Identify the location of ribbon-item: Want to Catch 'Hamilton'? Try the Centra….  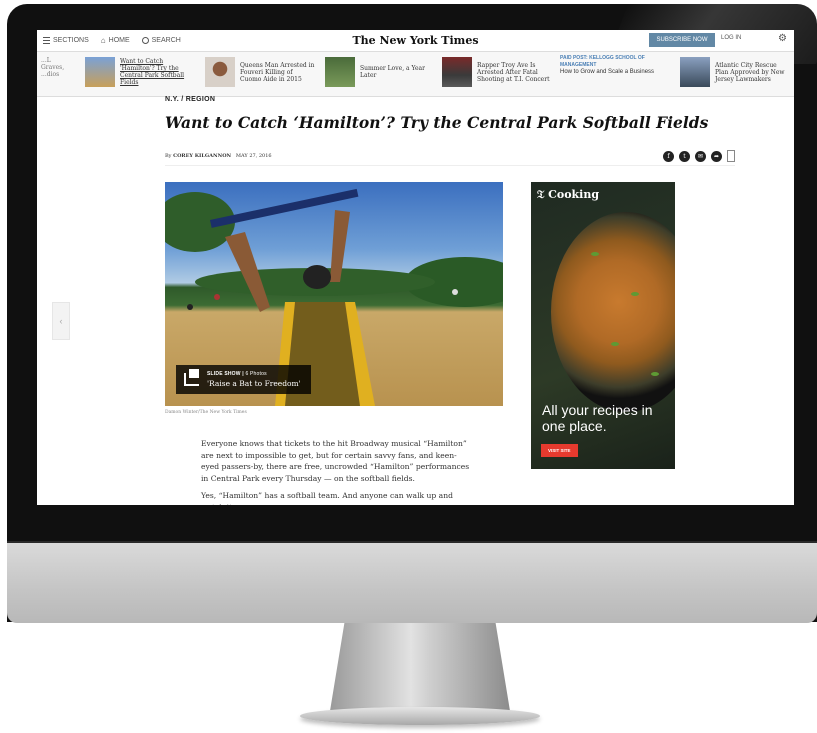
(140, 72).